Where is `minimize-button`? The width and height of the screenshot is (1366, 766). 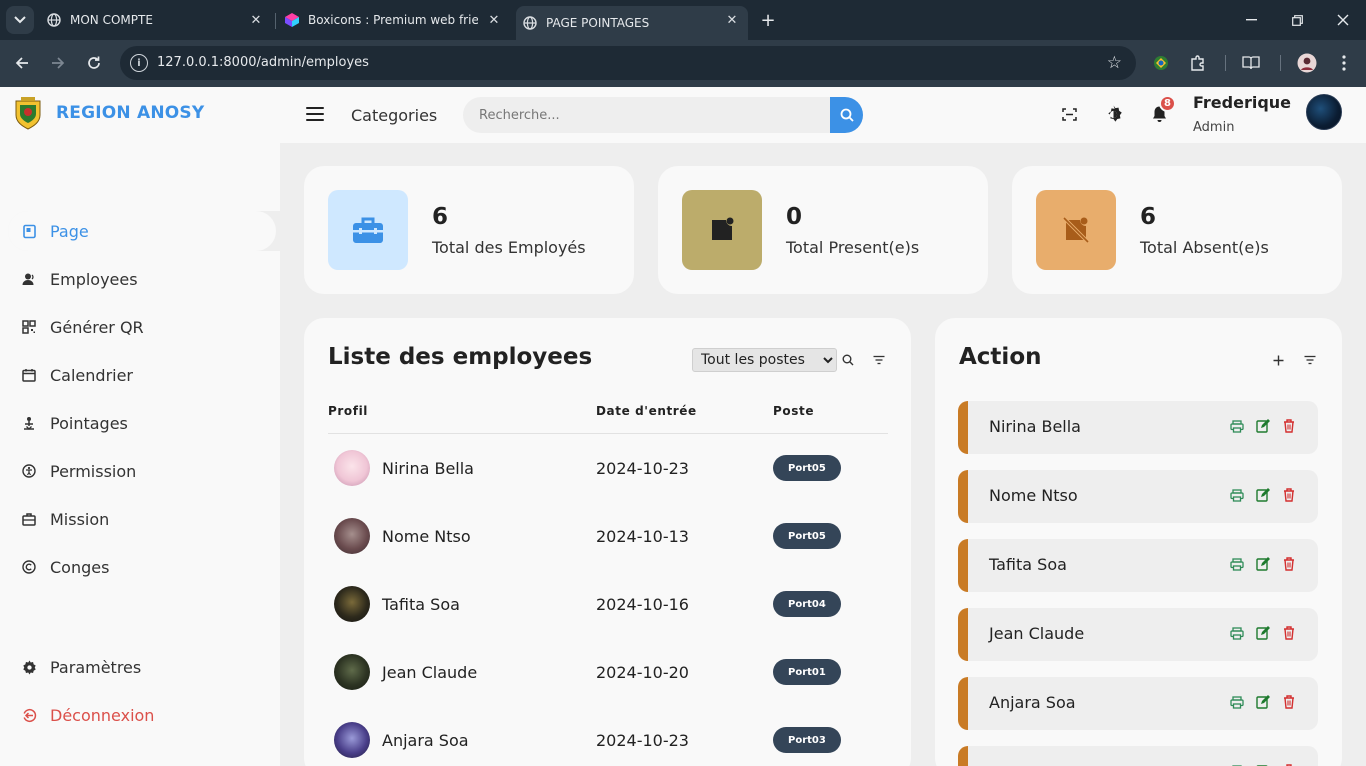
minimize-button is located at coordinates (1251, 20).